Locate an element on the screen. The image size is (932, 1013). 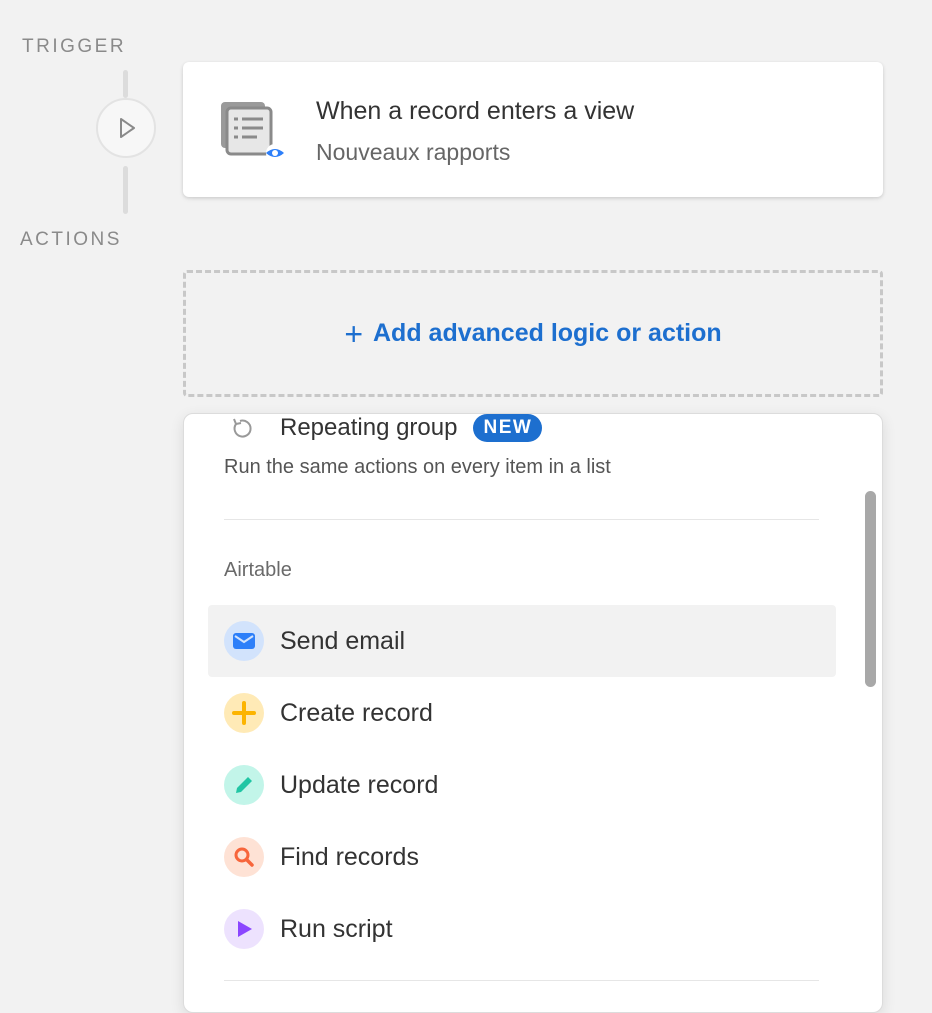
menu-item-run-script: Run script is located at coordinates (522, 929).